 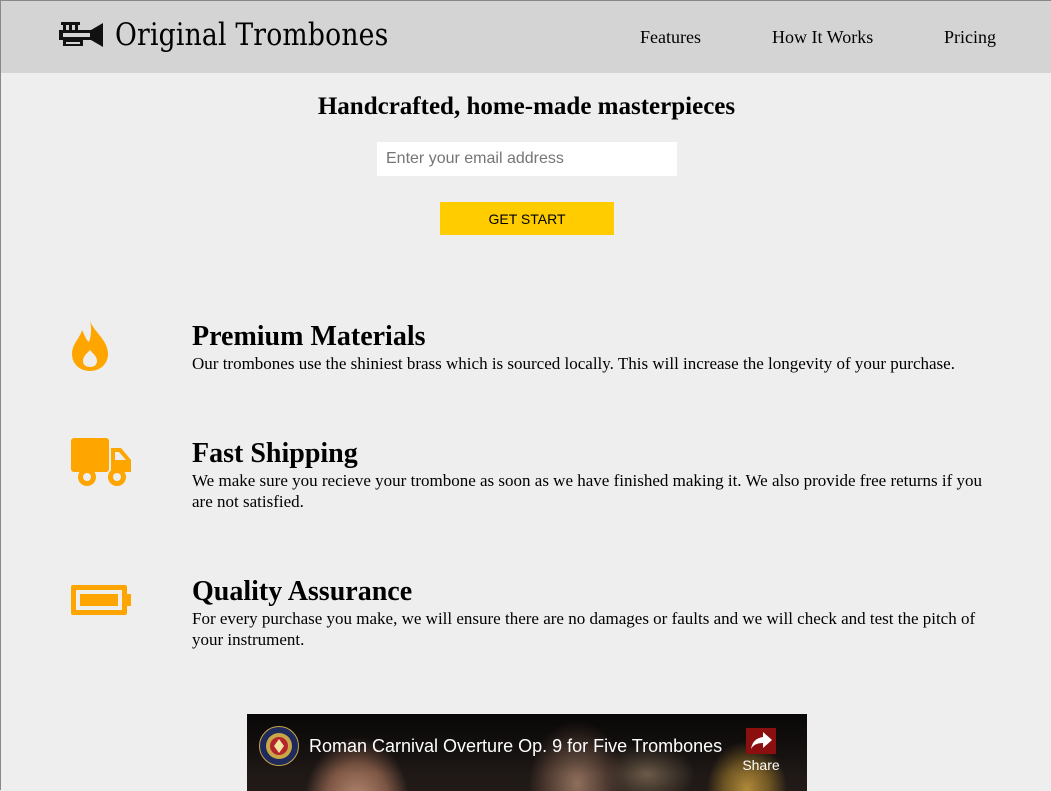 I want to click on nav-link-how-it-works: How It Works, so click(x=822, y=37).